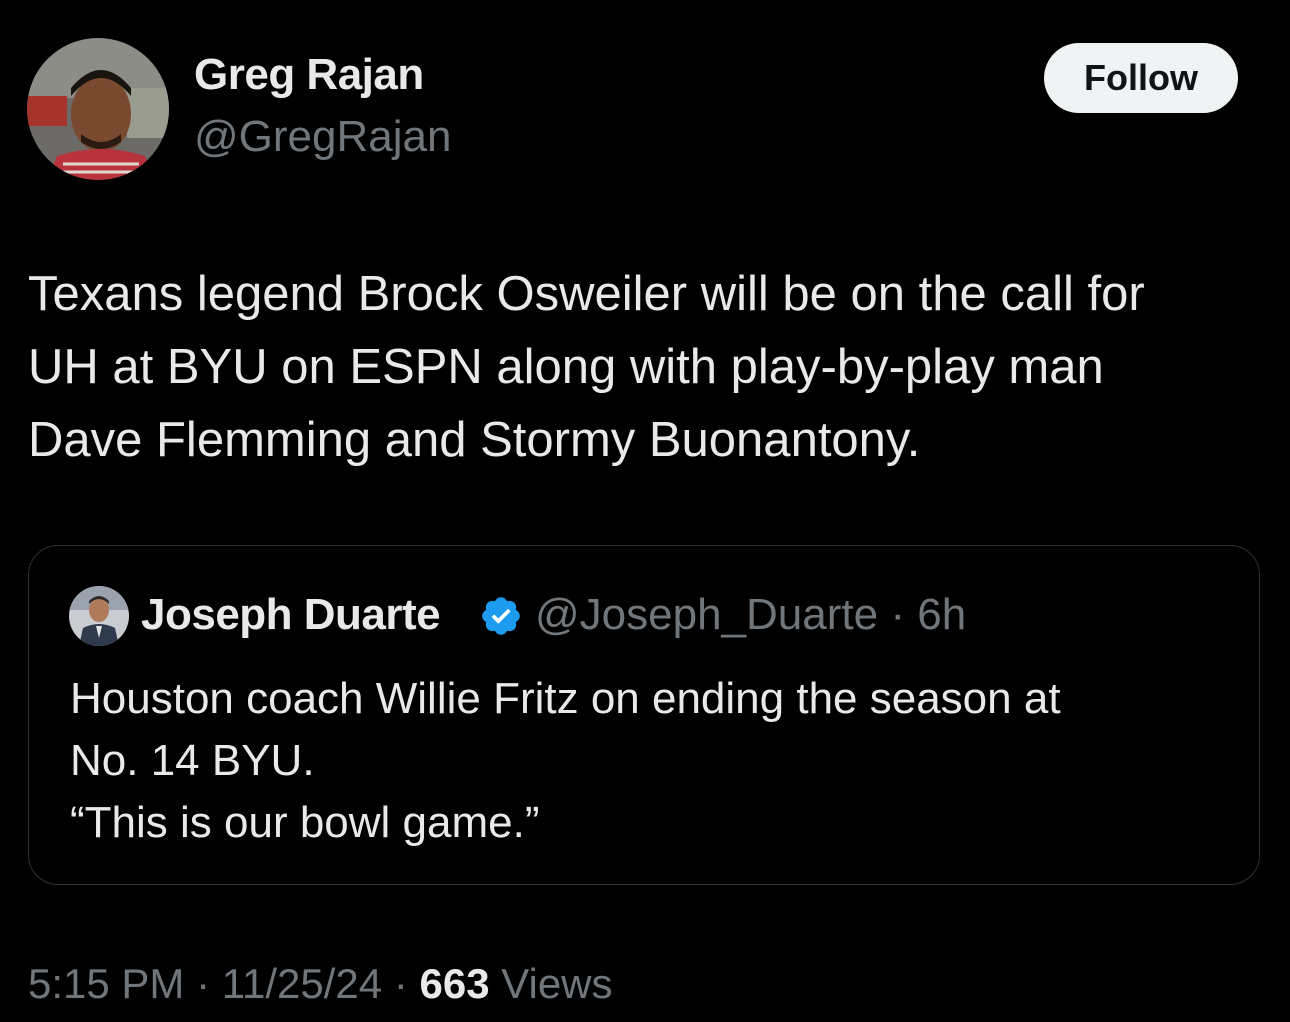 This screenshot has height=1022, width=1290. What do you see at coordinates (322, 137) in the screenshot?
I see `author-handle: @GregRajan` at bounding box center [322, 137].